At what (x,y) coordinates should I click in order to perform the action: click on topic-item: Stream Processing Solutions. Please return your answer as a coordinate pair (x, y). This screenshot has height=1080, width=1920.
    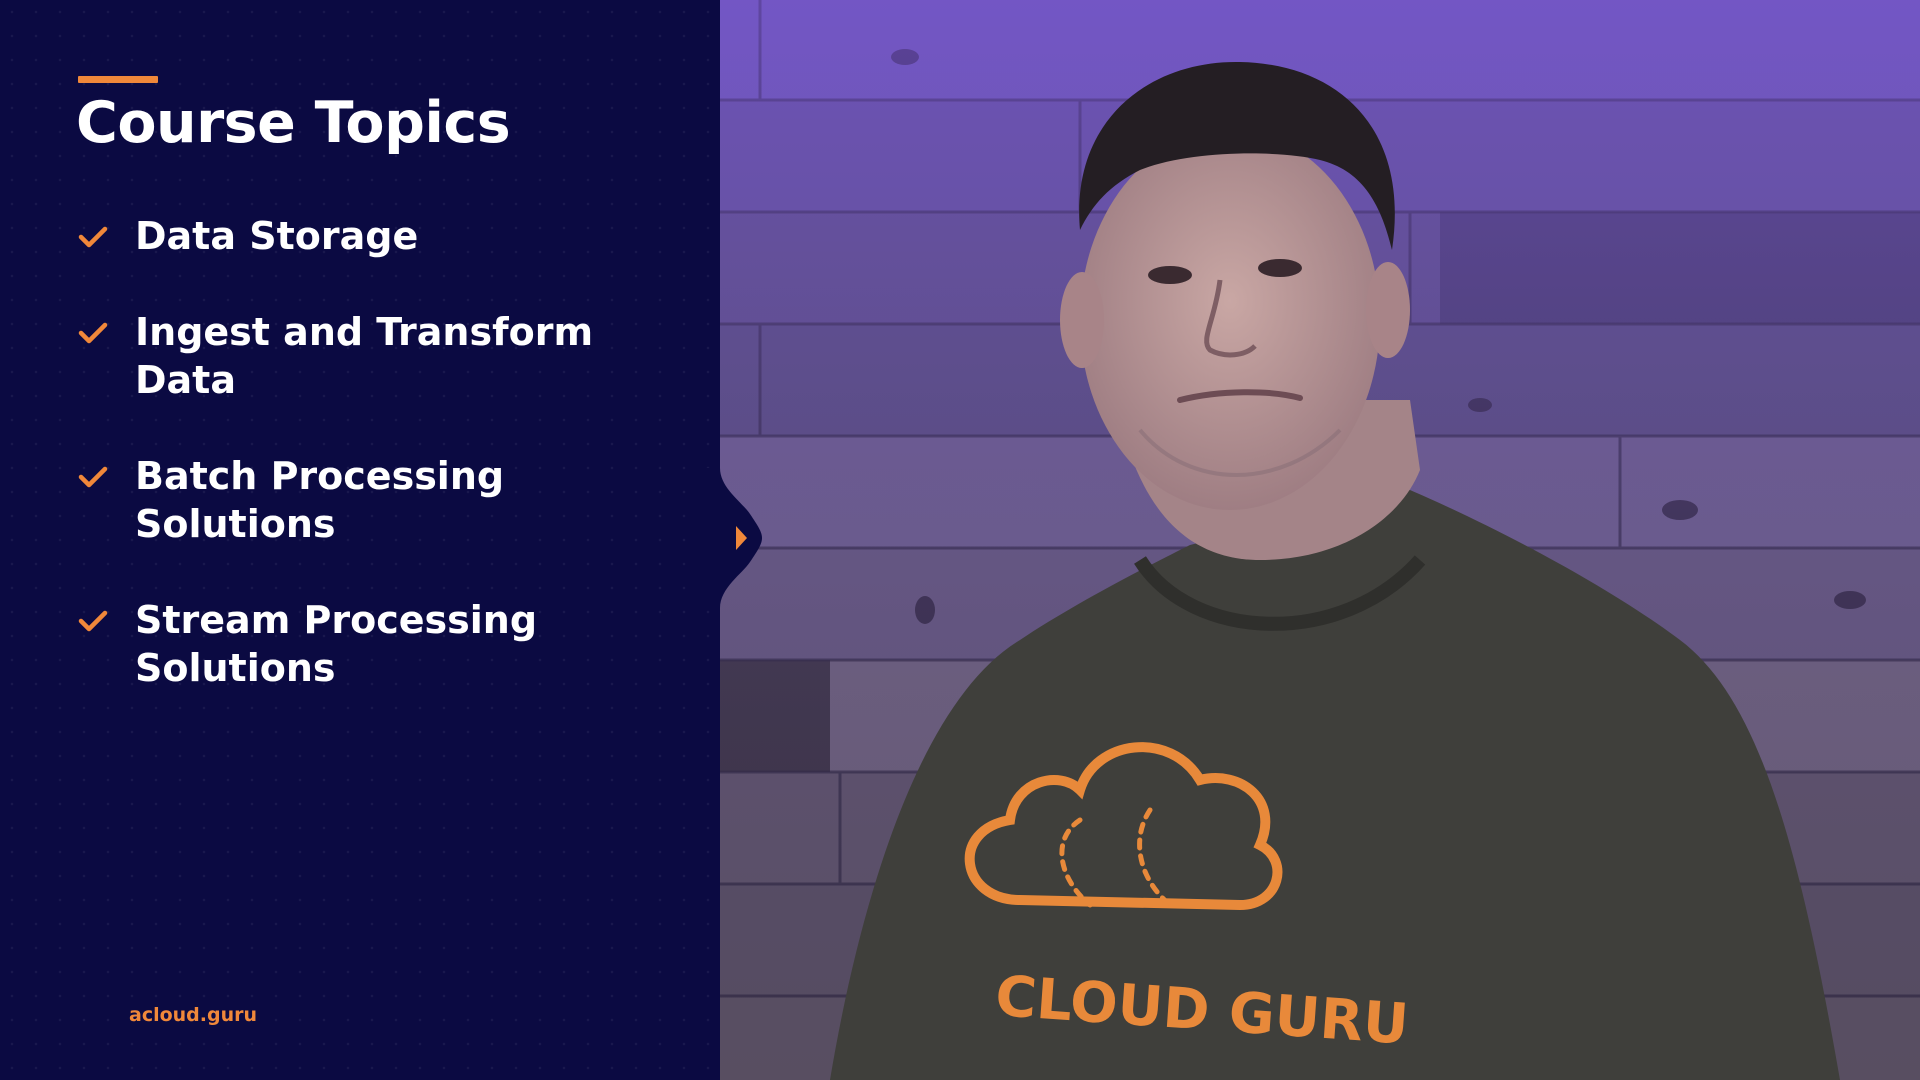
    Looking at the image, I should click on (388, 644).